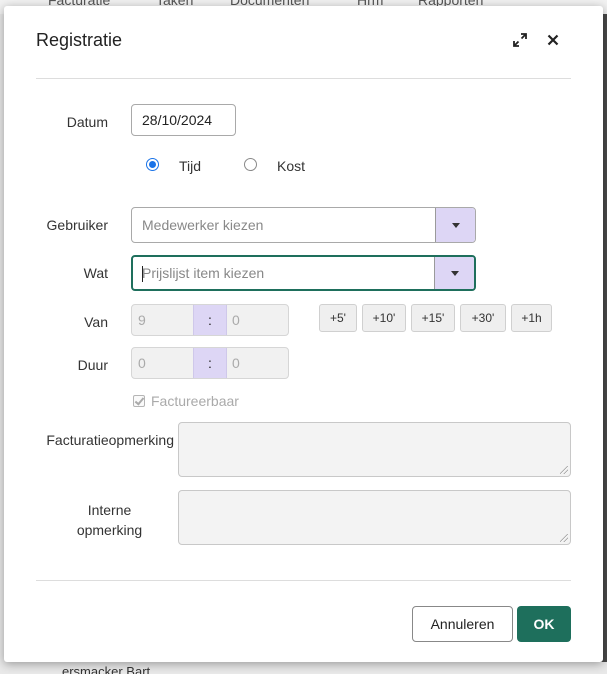  What do you see at coordinates (110, 440) in the screenshot?
I see `facturatieopmerking-label: Facturatieopmerking` at bounding box center [110, 440].